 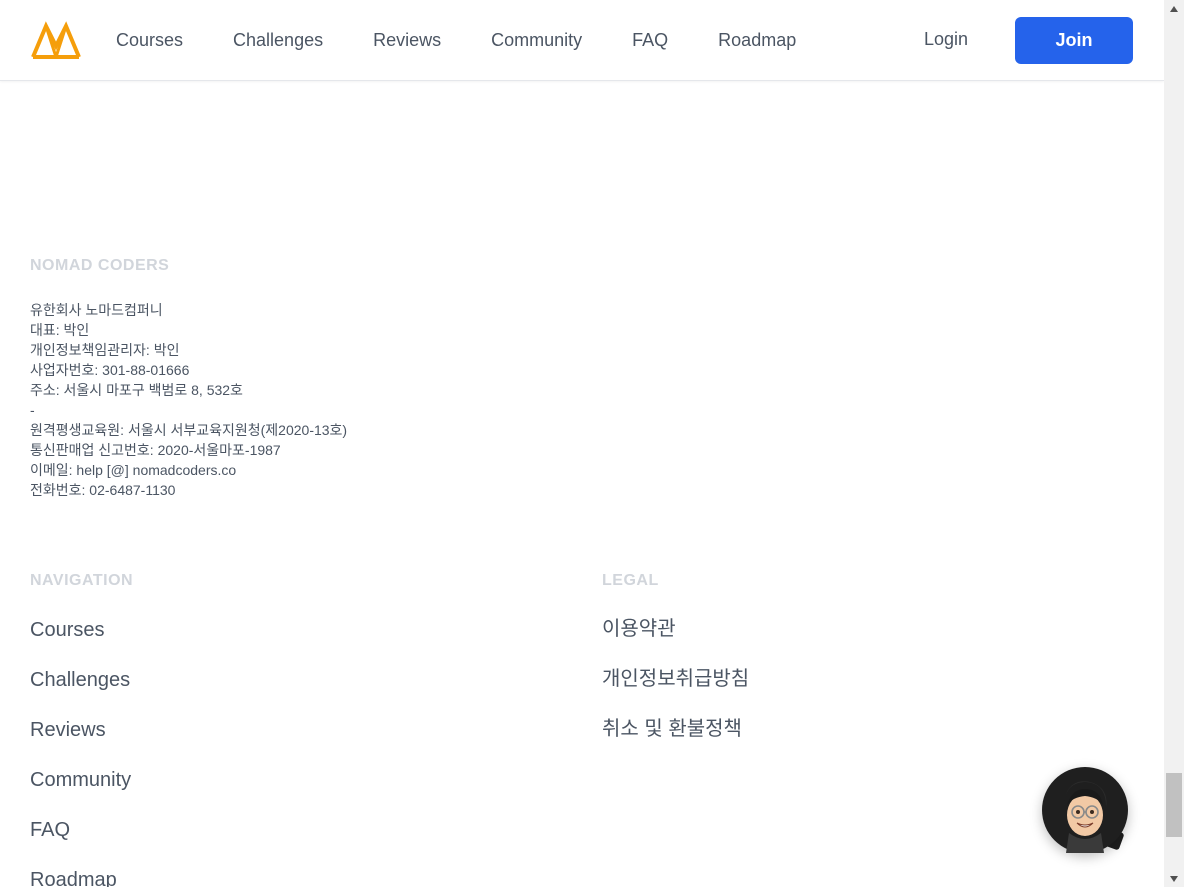 What do you see at coordinates (32, 410) in the screenshot?
I see `company-line: -` at bounding box center [32, 410].